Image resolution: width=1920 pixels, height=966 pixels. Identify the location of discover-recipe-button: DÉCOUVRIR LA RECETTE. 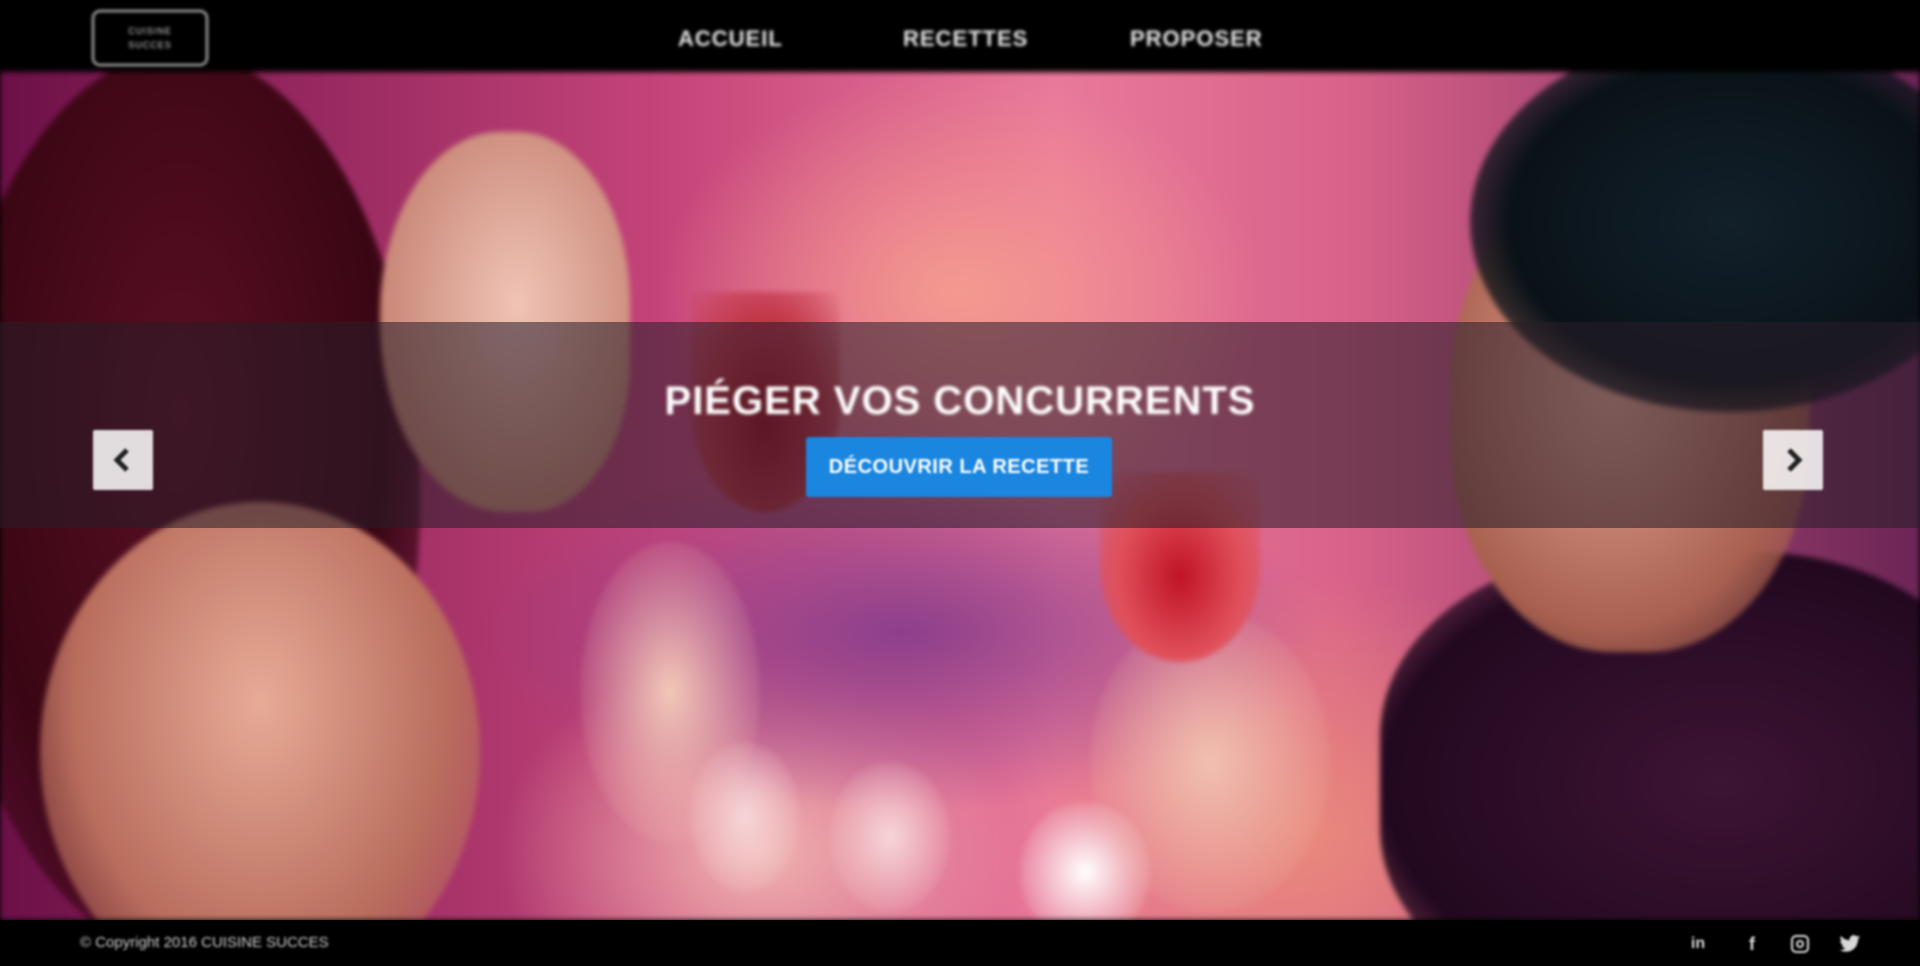
(959, 467).